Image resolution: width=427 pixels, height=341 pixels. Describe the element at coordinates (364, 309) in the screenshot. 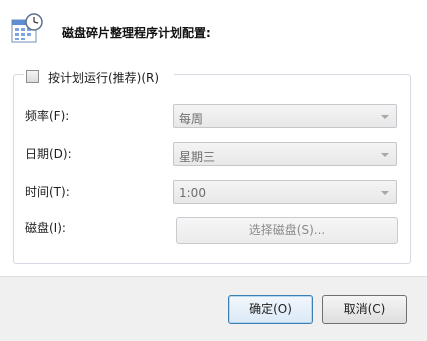

I see `cancel-button: 取消(C)` at that location.